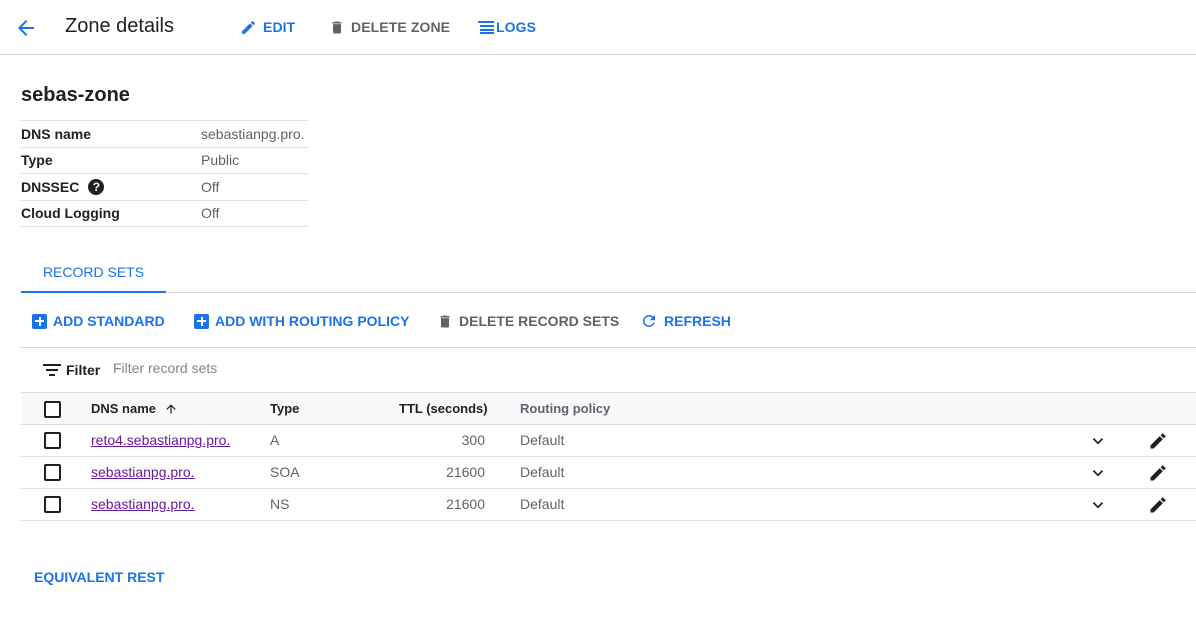 Image resolution: width=1196 pixels, height=620 pixels. What do you see at coordinates (313, 368) in the screenshot?
I see `filter-input` at bounding box center [313, 368].